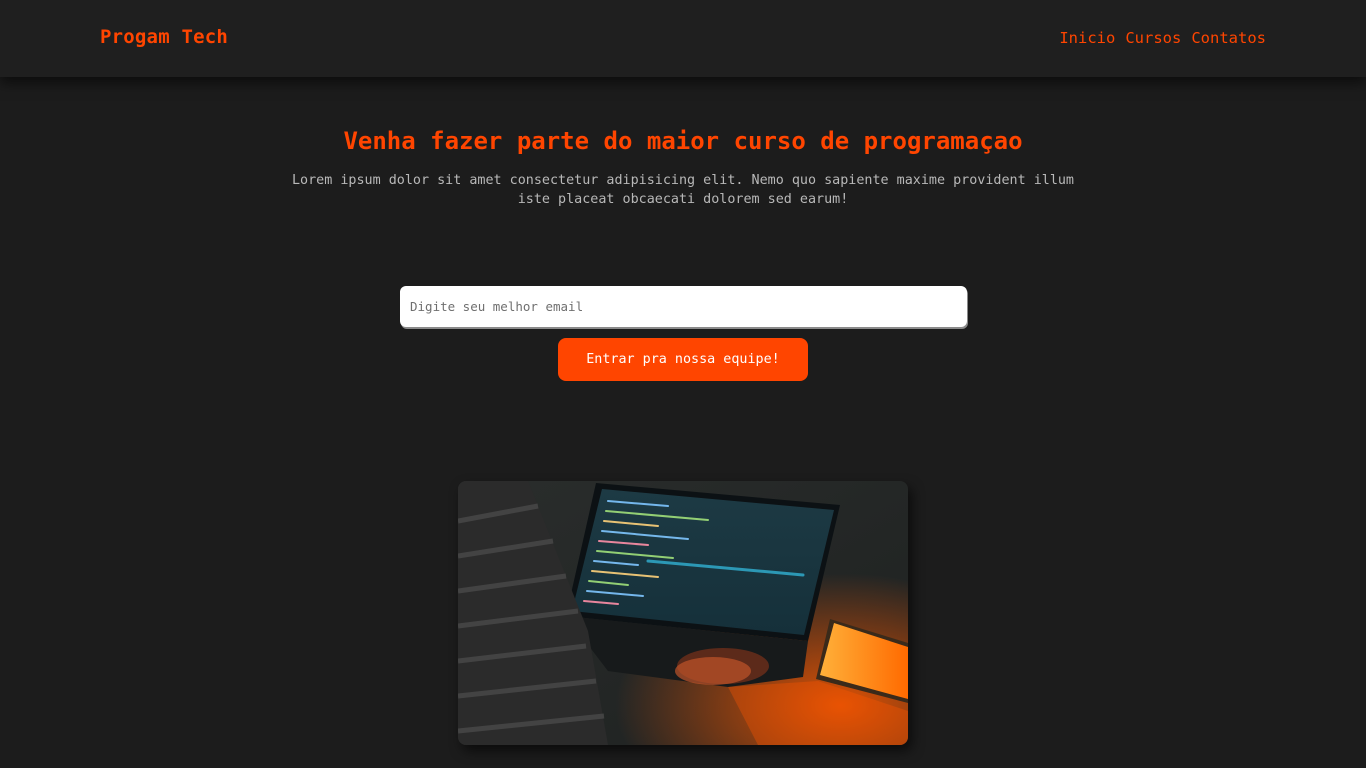 The width and height of the screenshot is (1366, 768). I want to click on email-input, so click(683, 306).